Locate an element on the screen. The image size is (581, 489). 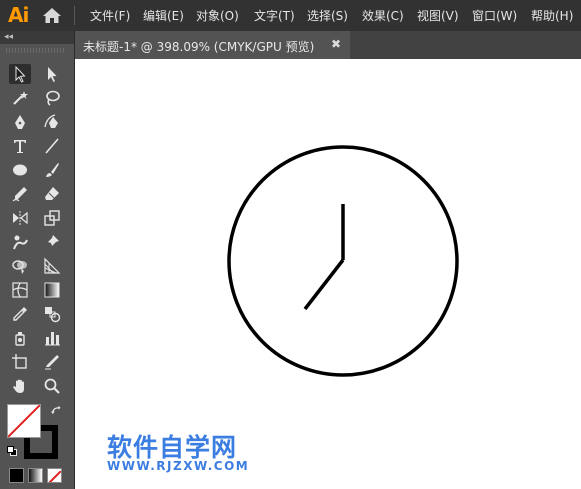
type-tool is located at coordinates (20, 146).